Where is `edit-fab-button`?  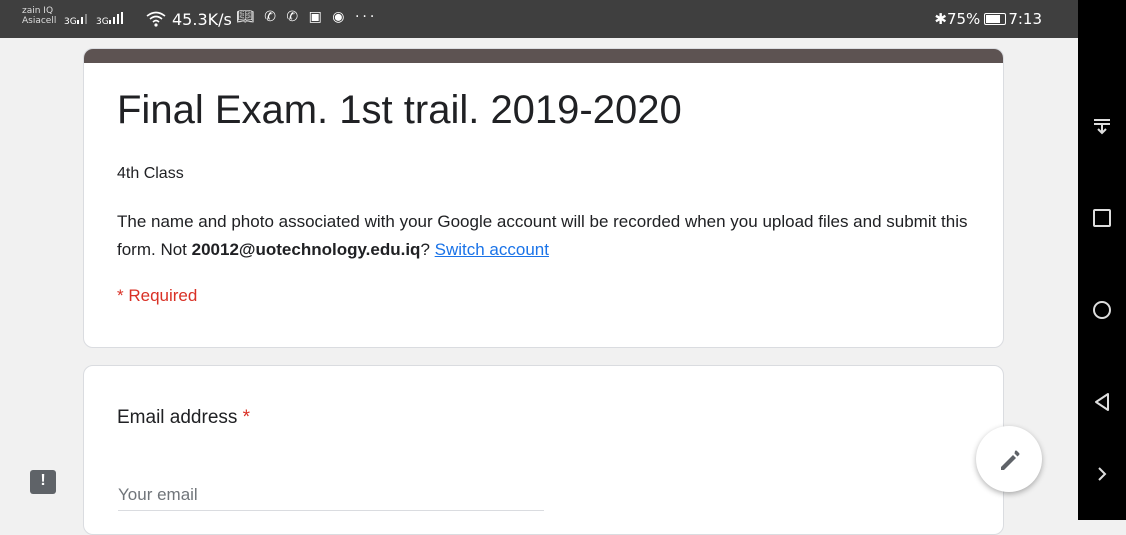 edit-fab-button is located at coordinates (1009, 459).